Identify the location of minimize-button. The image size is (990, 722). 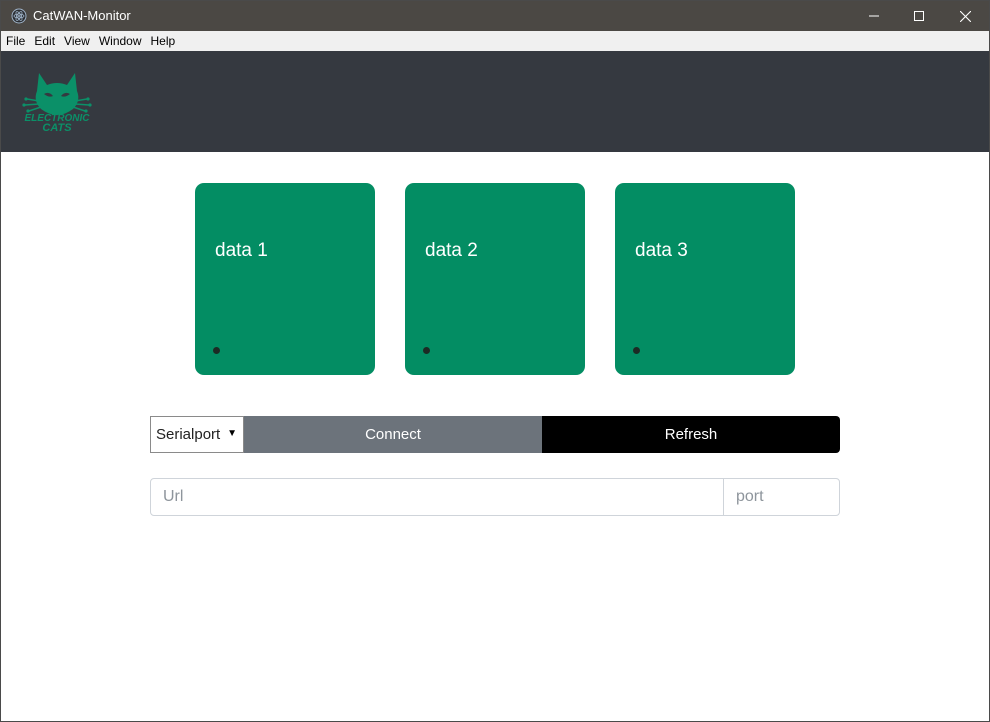
(874, 16).